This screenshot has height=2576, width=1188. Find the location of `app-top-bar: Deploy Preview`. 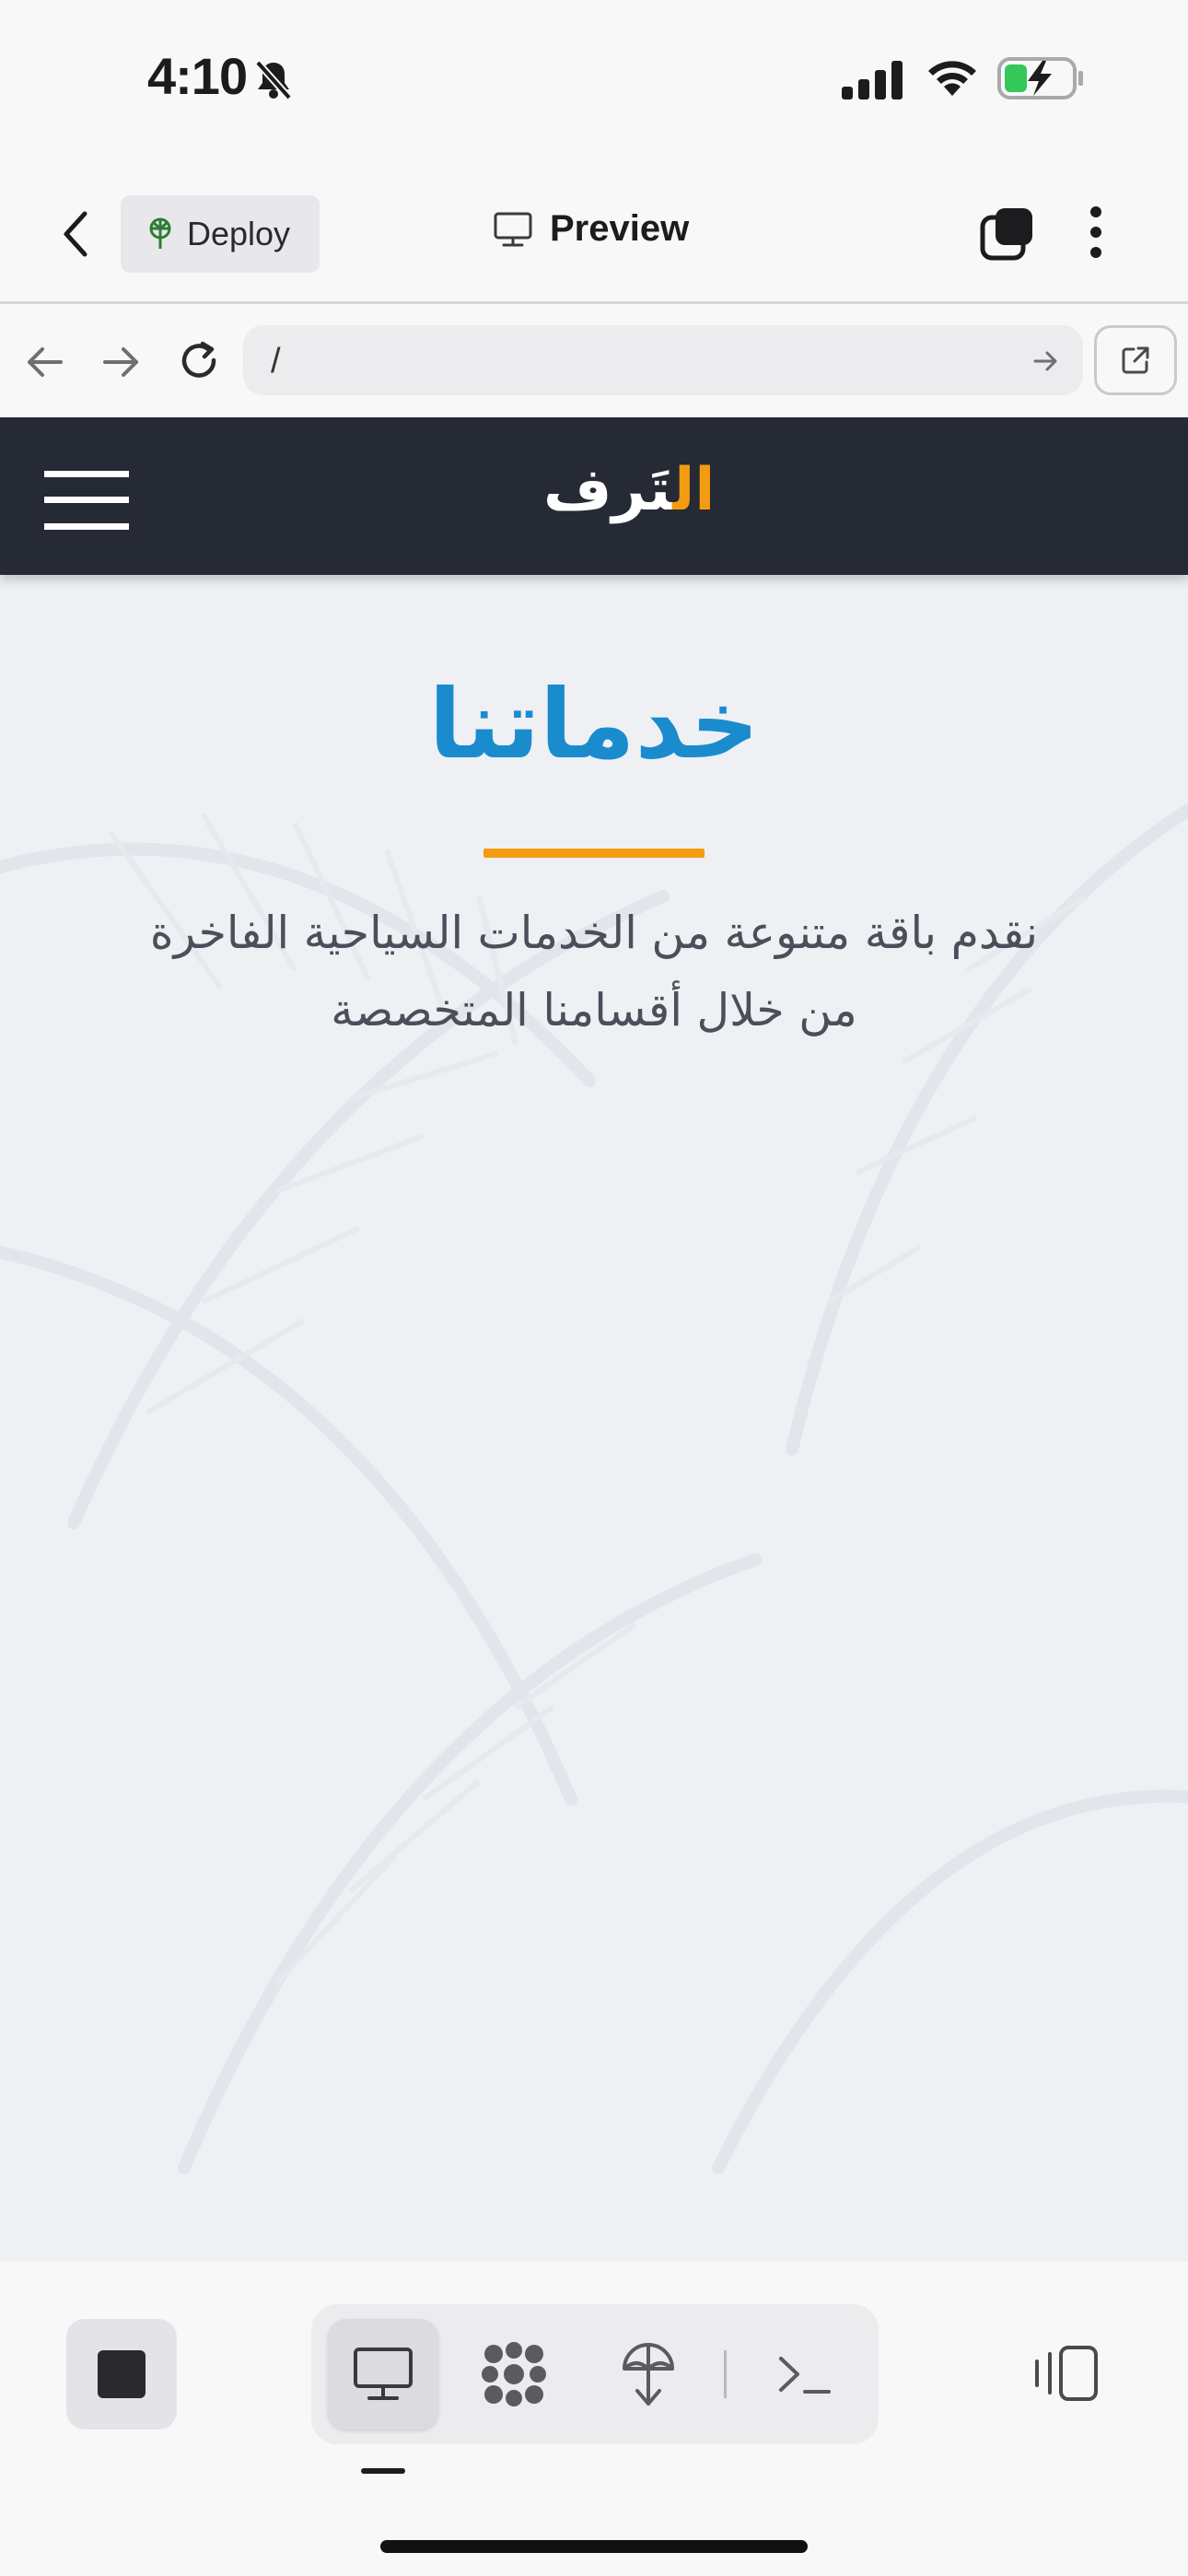

app-top-bar: Deploy Preview is located at coordinates (594, 235).